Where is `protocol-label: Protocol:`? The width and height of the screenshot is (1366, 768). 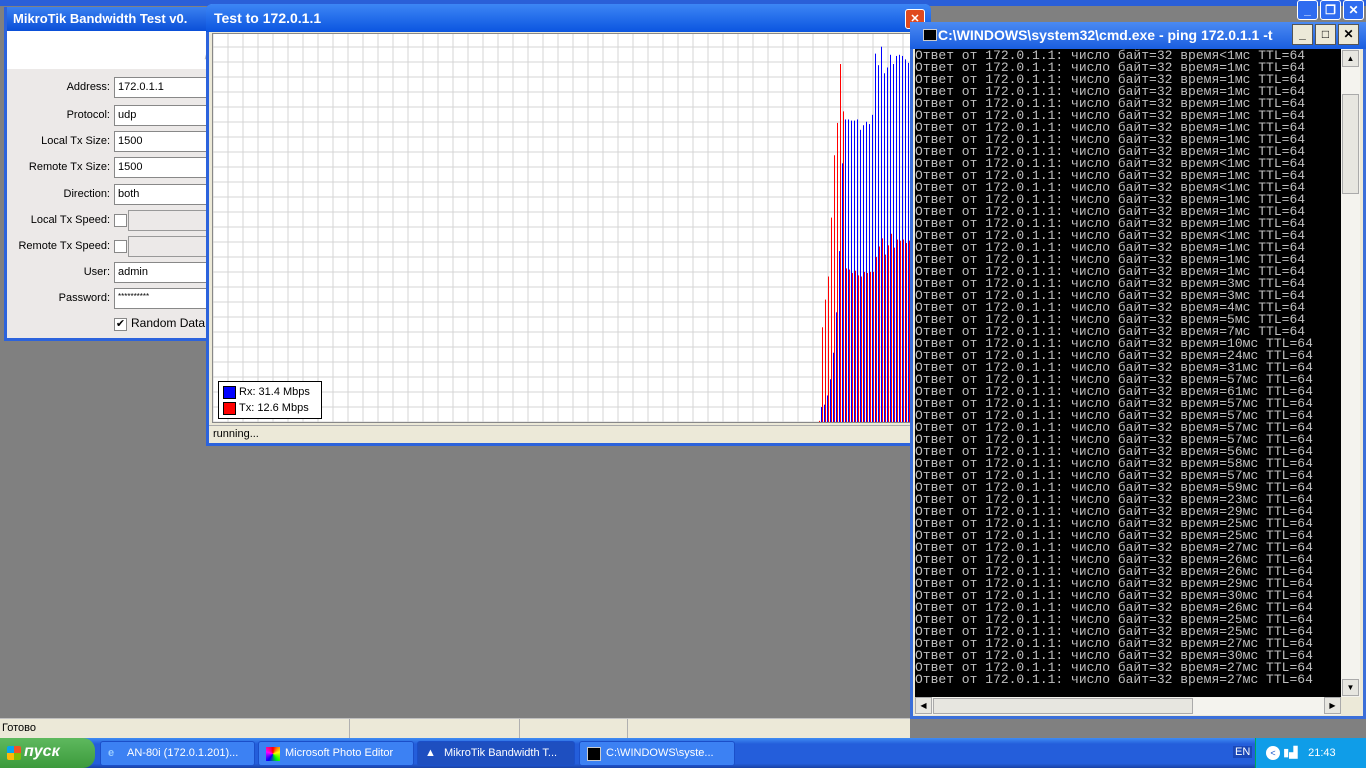 protocol-label: Protocol: is located at coordinates (88, 115).